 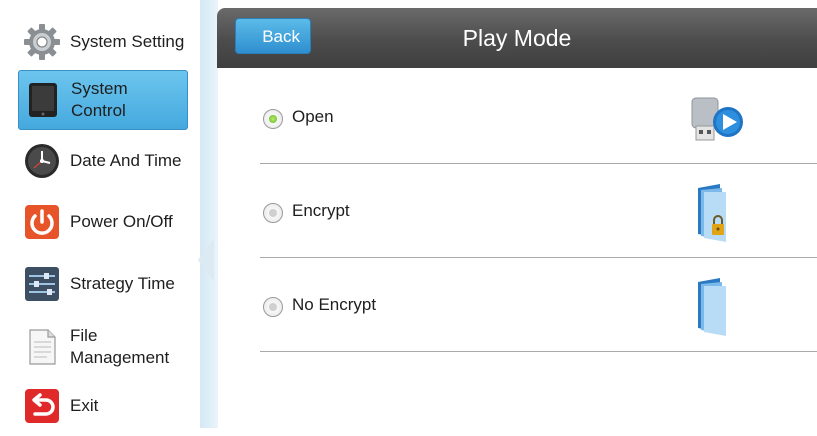 I want to click on sidebar-item-label: File Management, so click(x=119, y=347).